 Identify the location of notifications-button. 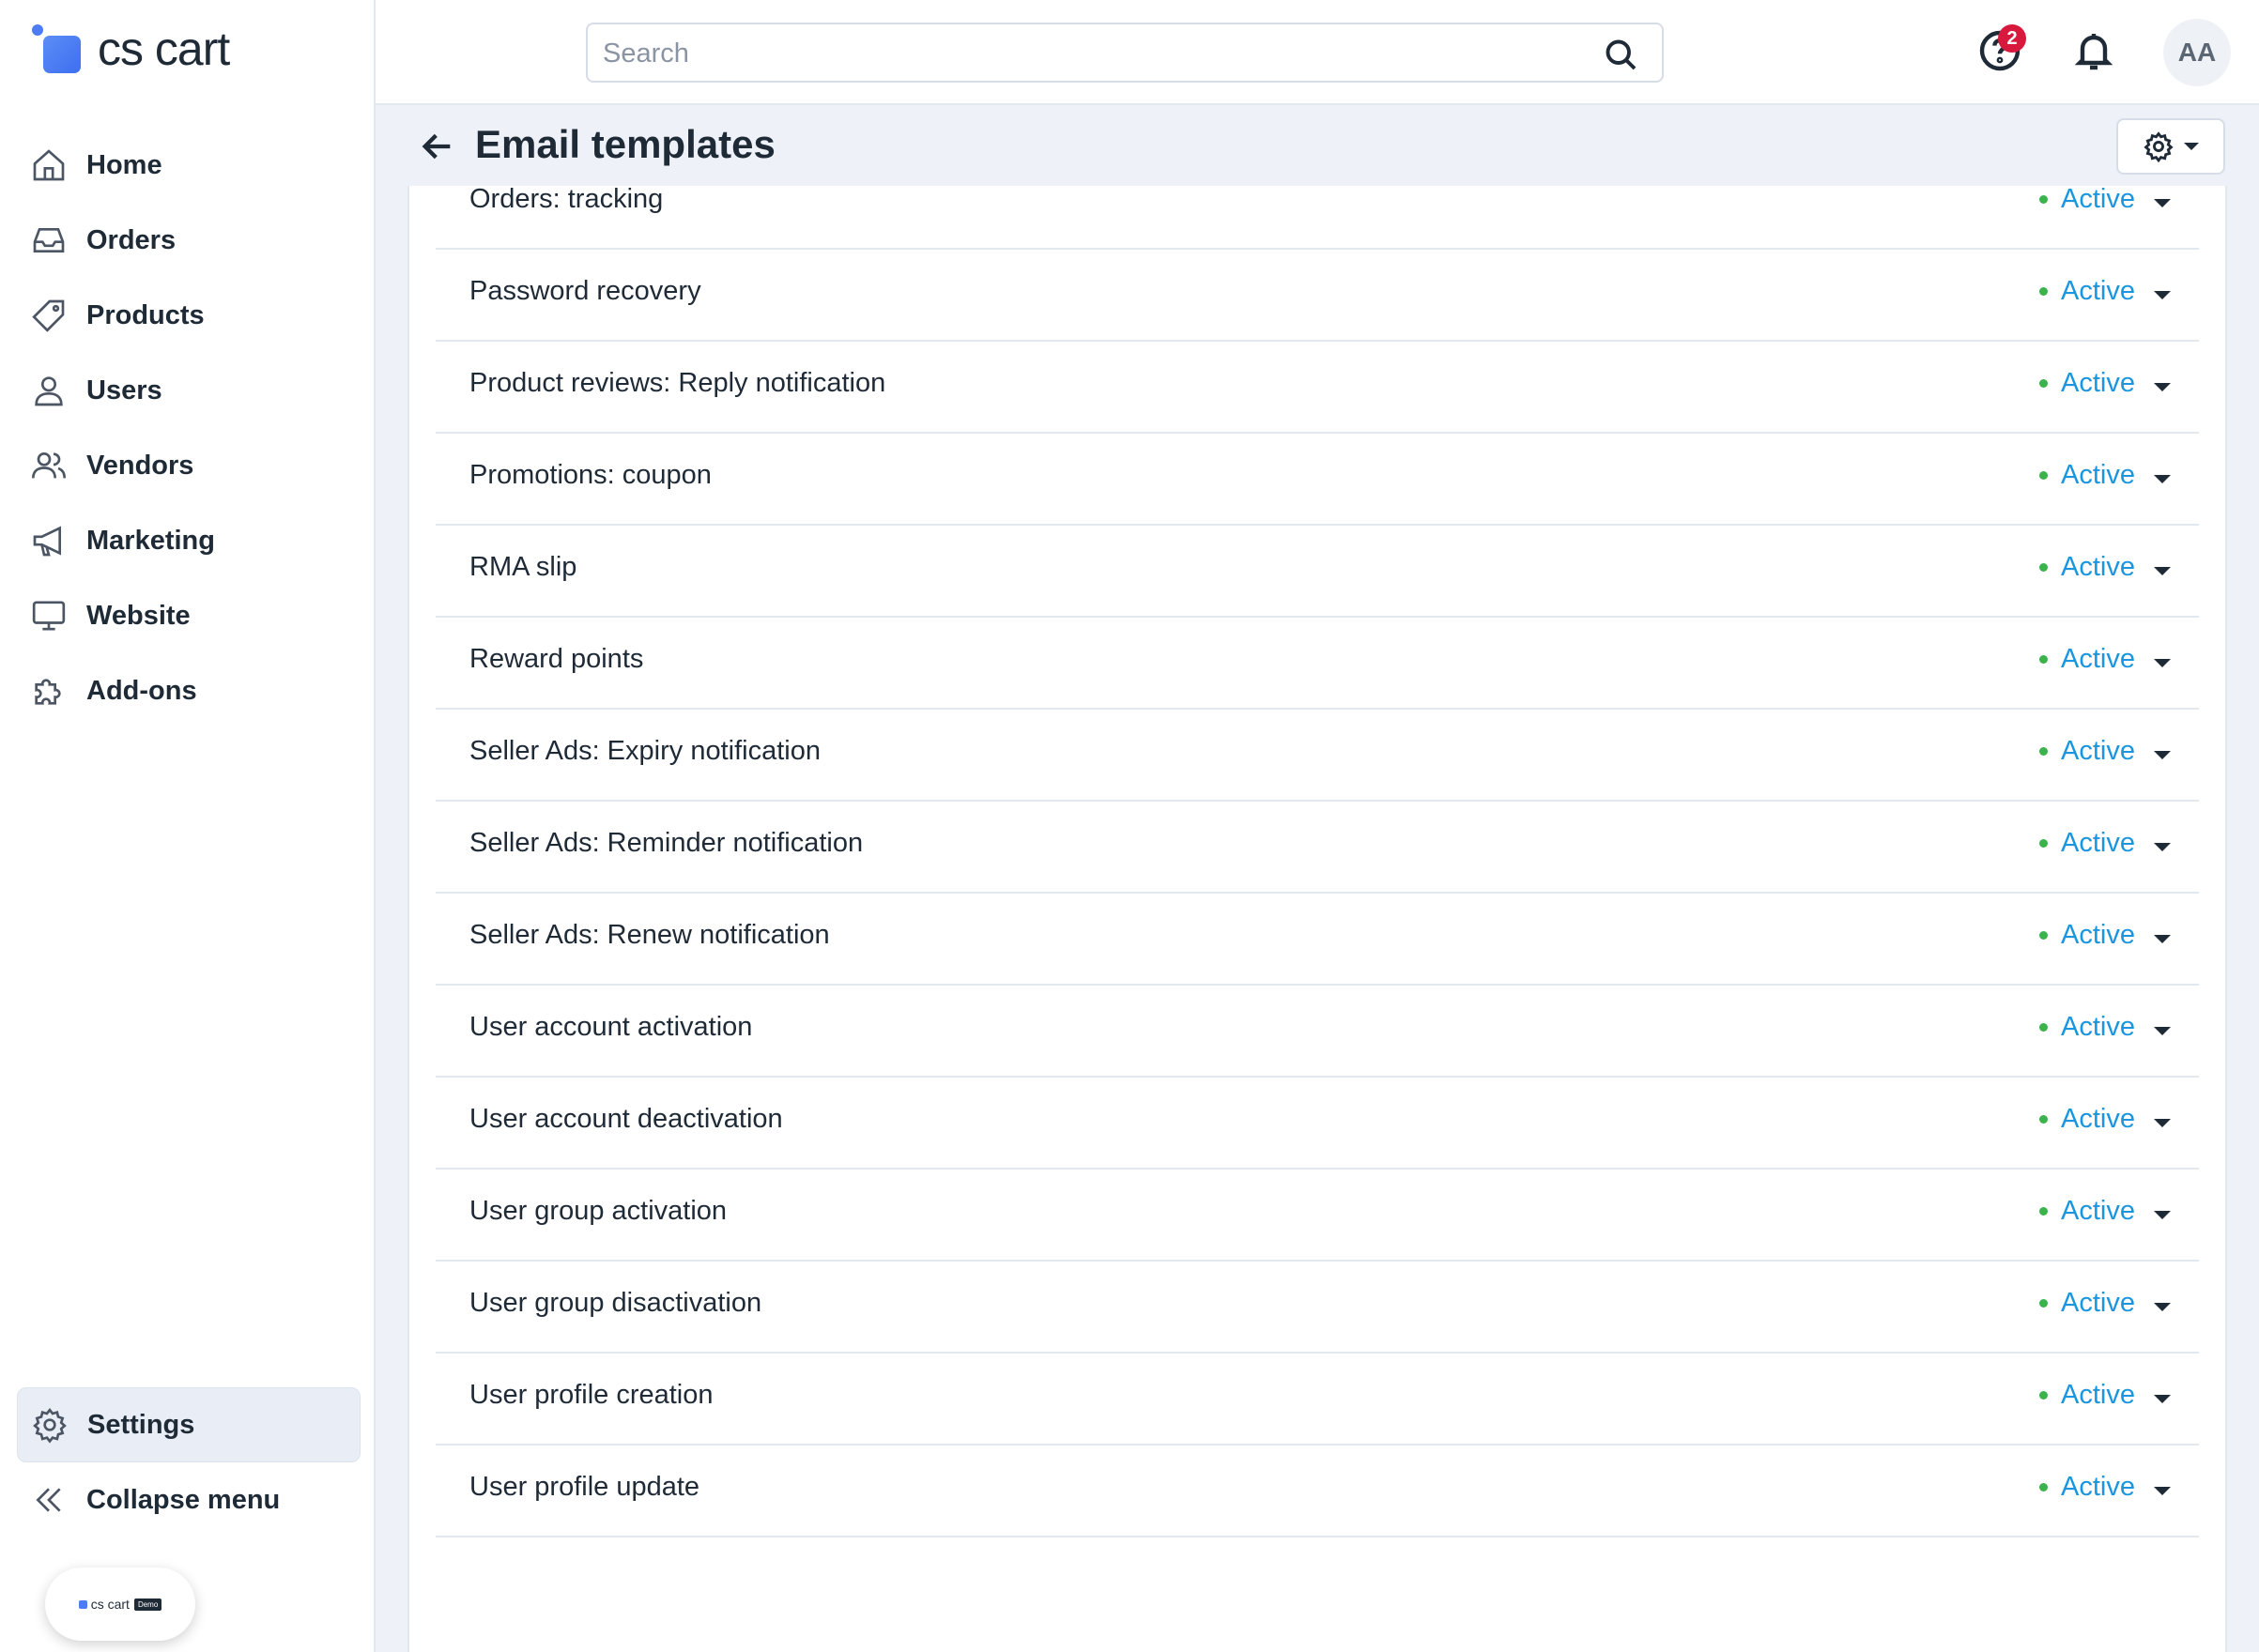
(2093, 50).